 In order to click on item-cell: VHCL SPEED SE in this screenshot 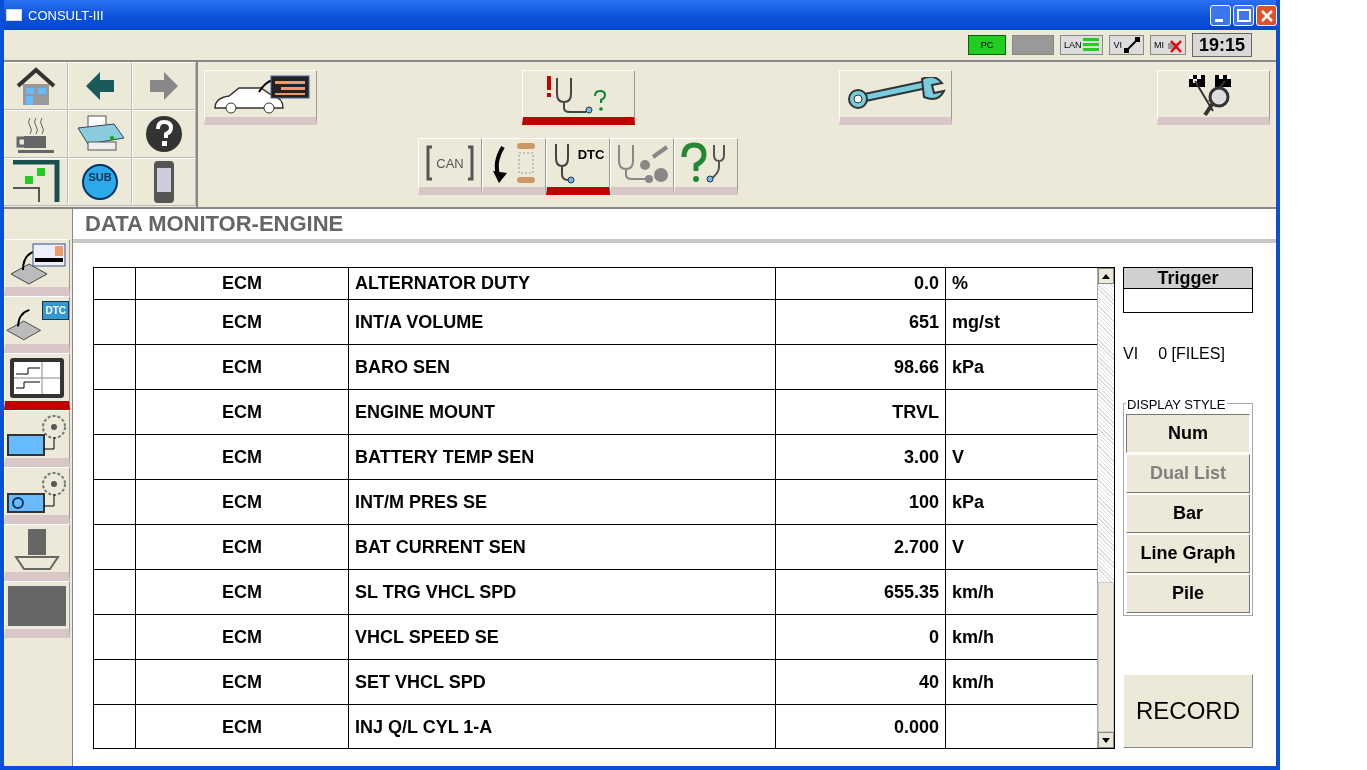, I will do `click(562, 637)`.